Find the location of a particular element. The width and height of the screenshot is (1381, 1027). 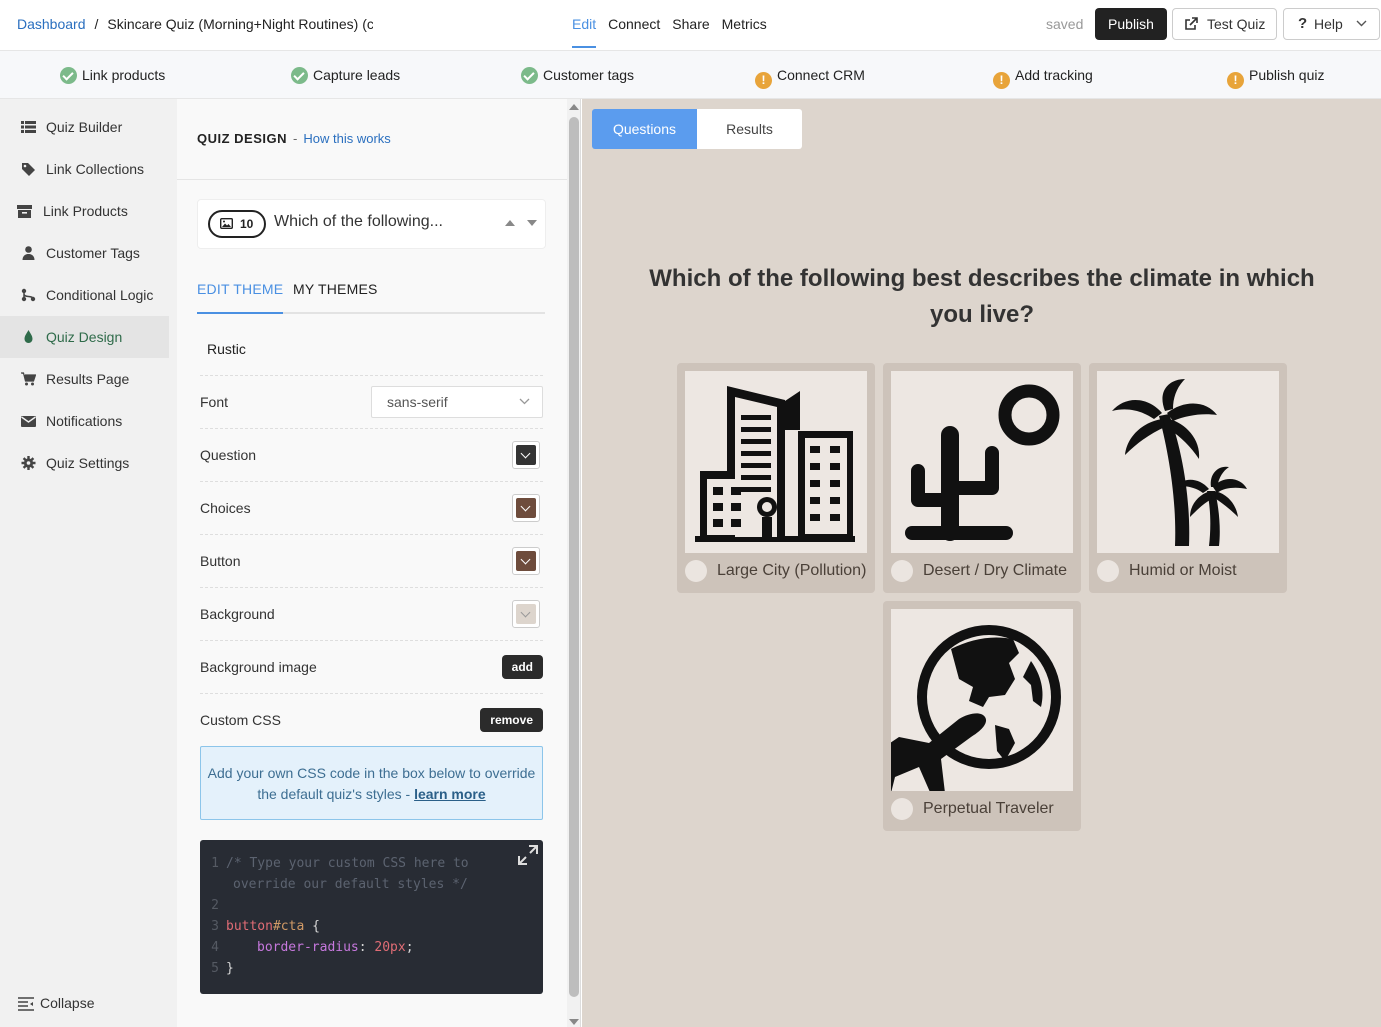

checklist-item-link-products: Link products is located at coordinates (112, 75).